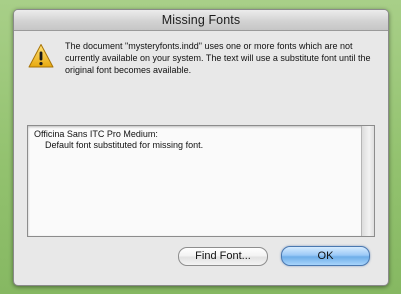 The image size is (401, 294). Describe the element at coordinates (325, 256) in the screenshot. I see `ok-button: OK` at that location.